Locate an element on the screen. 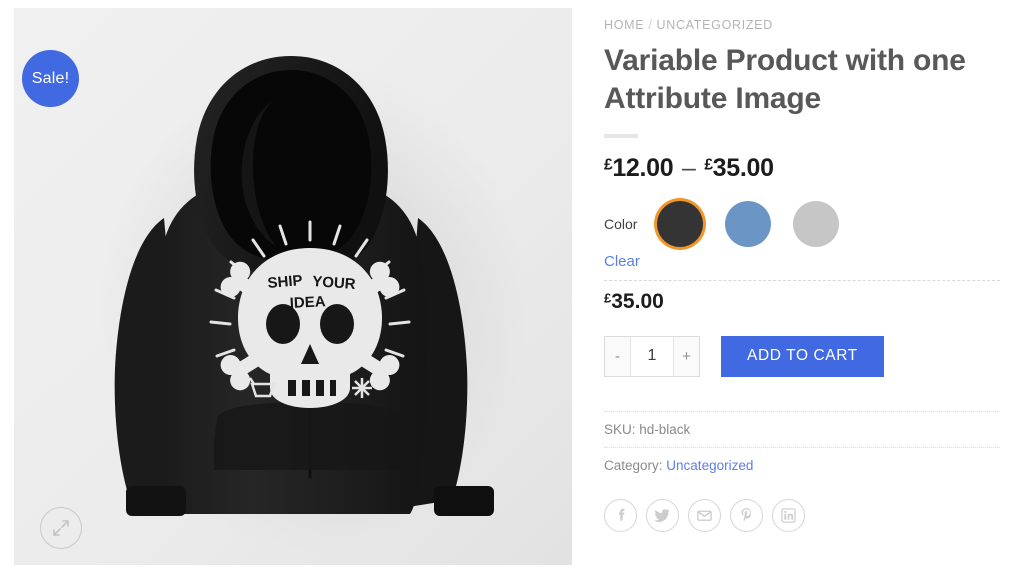 This screenshot has height=577, width=1024. pinterest-share-icon is located at coordinates (746, 515).